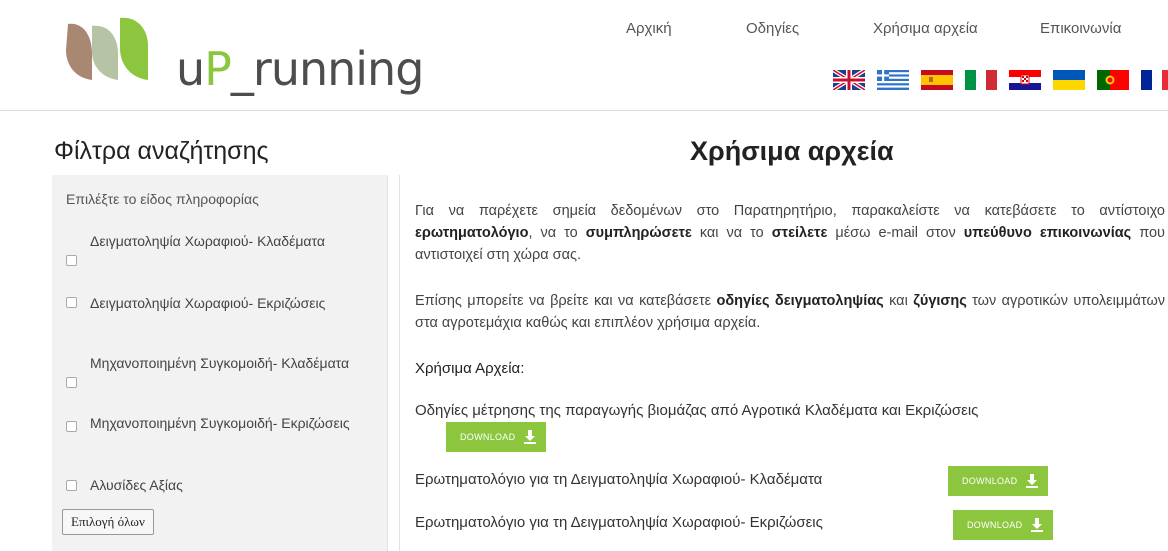  What do you see at coordinates (937, 80) in the screenshot?
I see `spain-flag-icon` at bounding box center [937, 80].